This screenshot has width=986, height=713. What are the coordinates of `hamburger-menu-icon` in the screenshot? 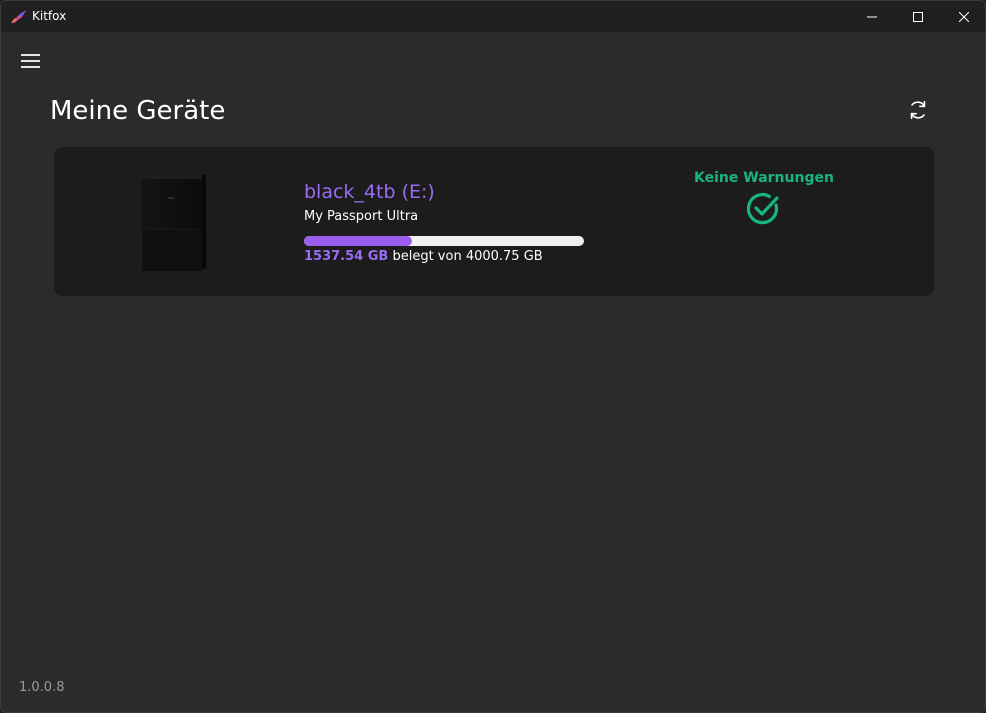 It's located at (30, 61).